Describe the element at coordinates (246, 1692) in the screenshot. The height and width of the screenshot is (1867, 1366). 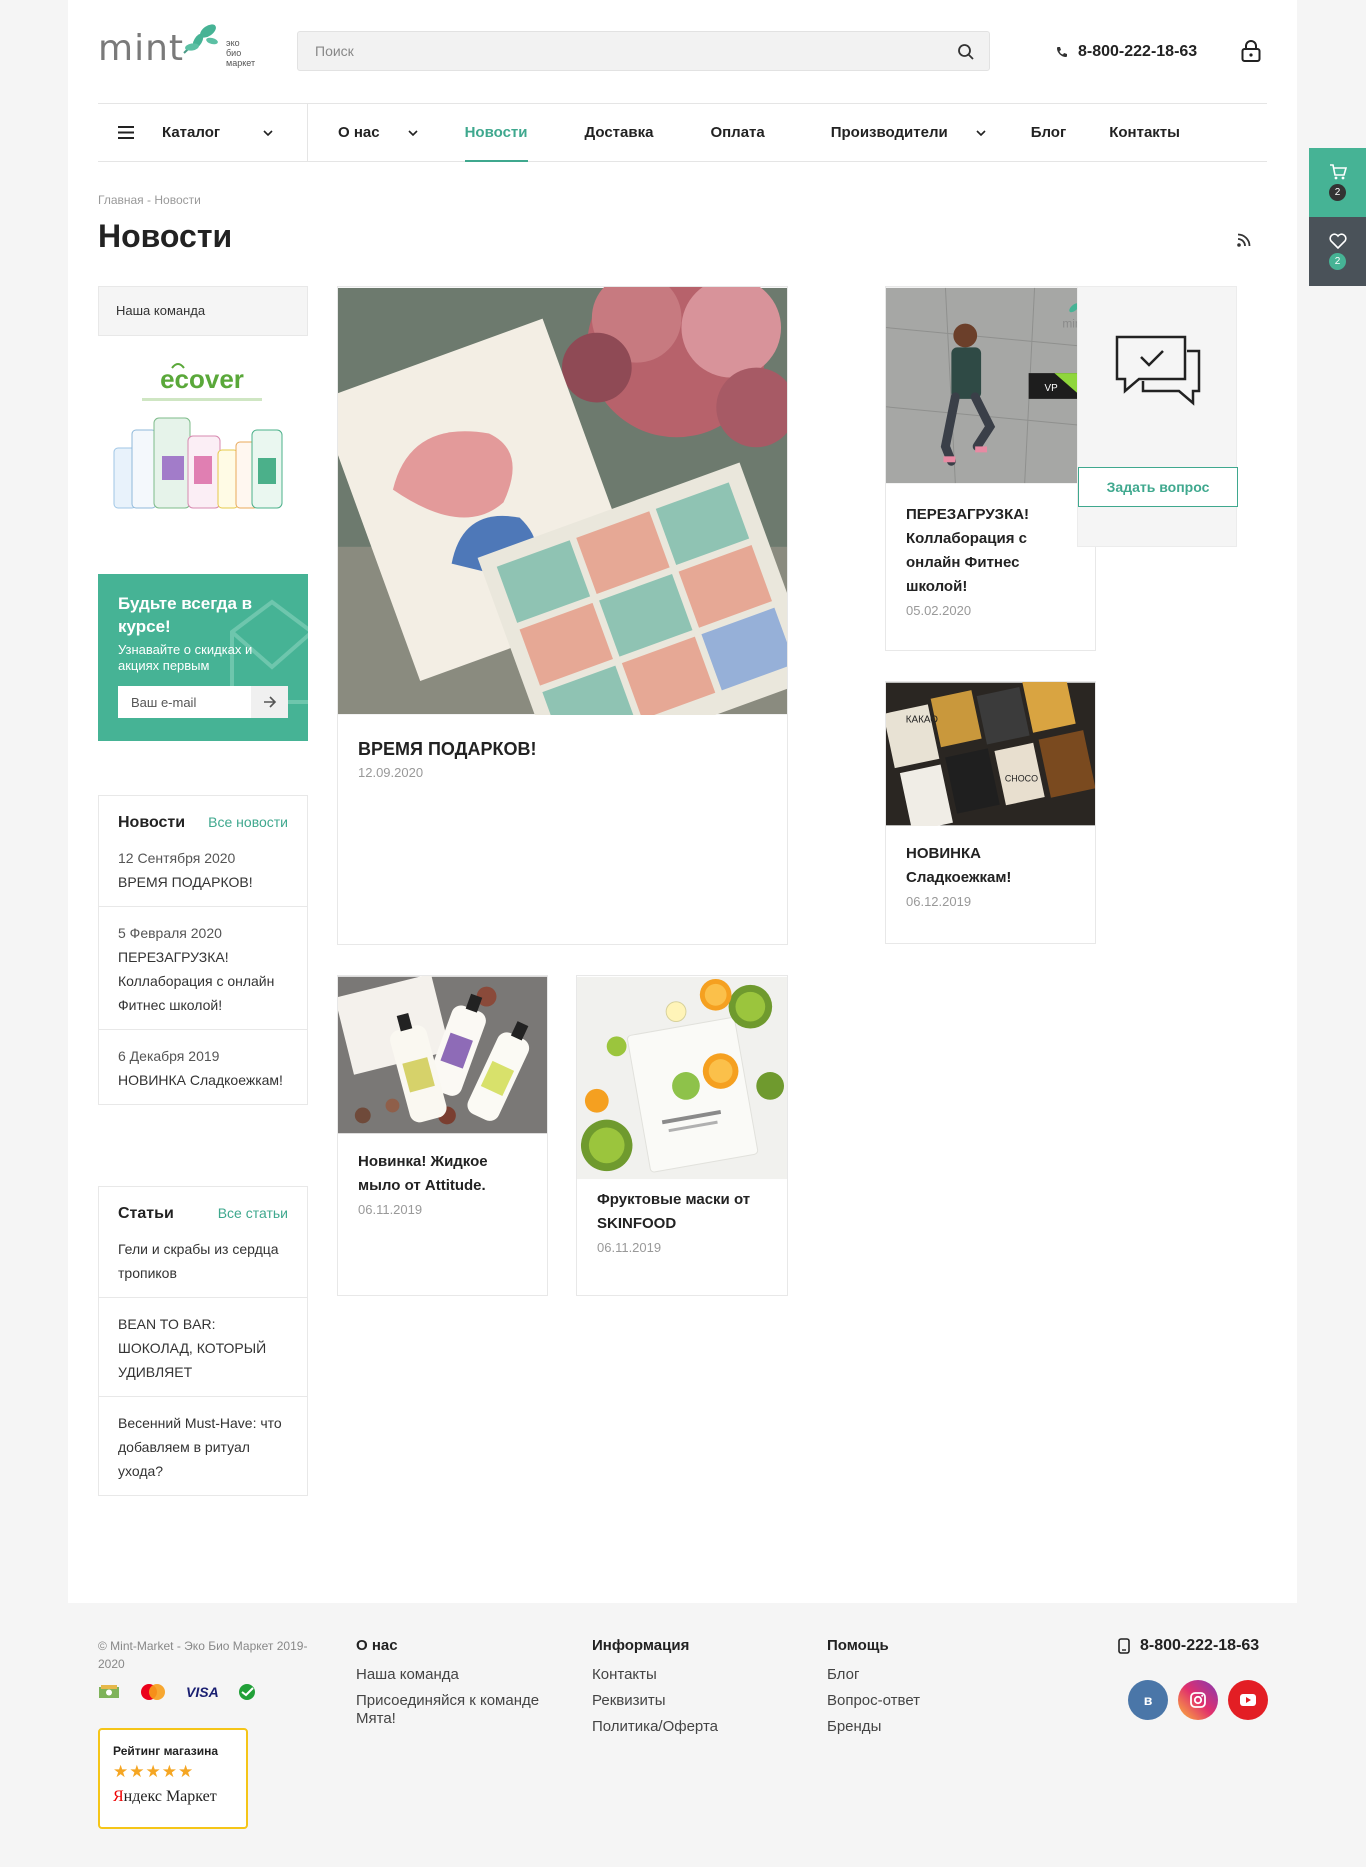
I see `sberbank-icon` at that location.